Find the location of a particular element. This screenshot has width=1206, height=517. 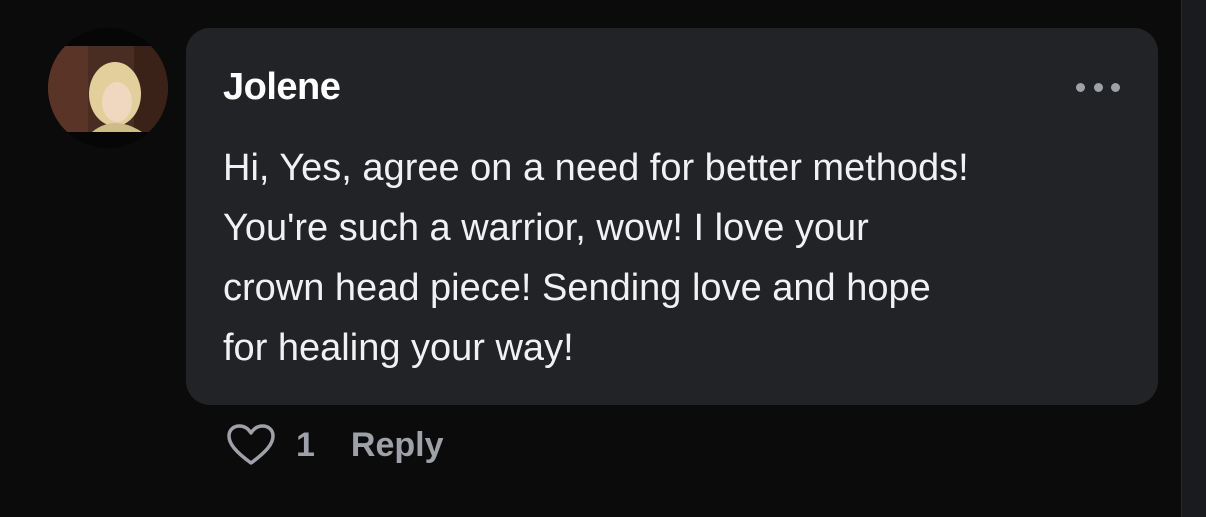

reply-button: Reply is located at coordinates (397, 445).